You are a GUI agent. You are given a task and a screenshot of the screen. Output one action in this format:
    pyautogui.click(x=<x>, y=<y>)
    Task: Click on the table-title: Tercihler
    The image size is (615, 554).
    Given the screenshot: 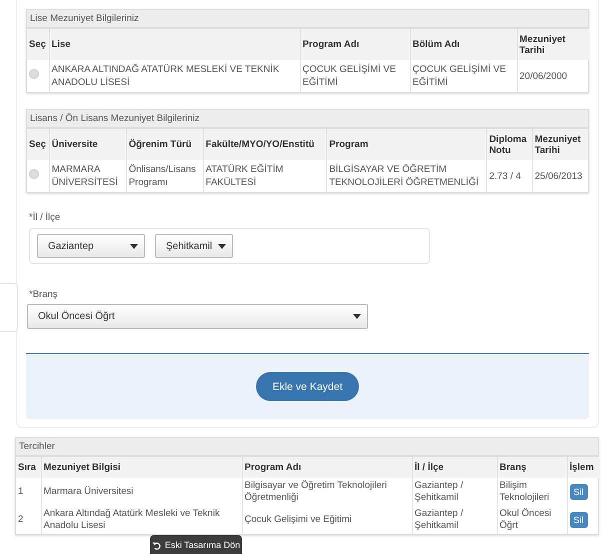 What is the action you would take?
    pyautogui.click(x=307, y=447)
    